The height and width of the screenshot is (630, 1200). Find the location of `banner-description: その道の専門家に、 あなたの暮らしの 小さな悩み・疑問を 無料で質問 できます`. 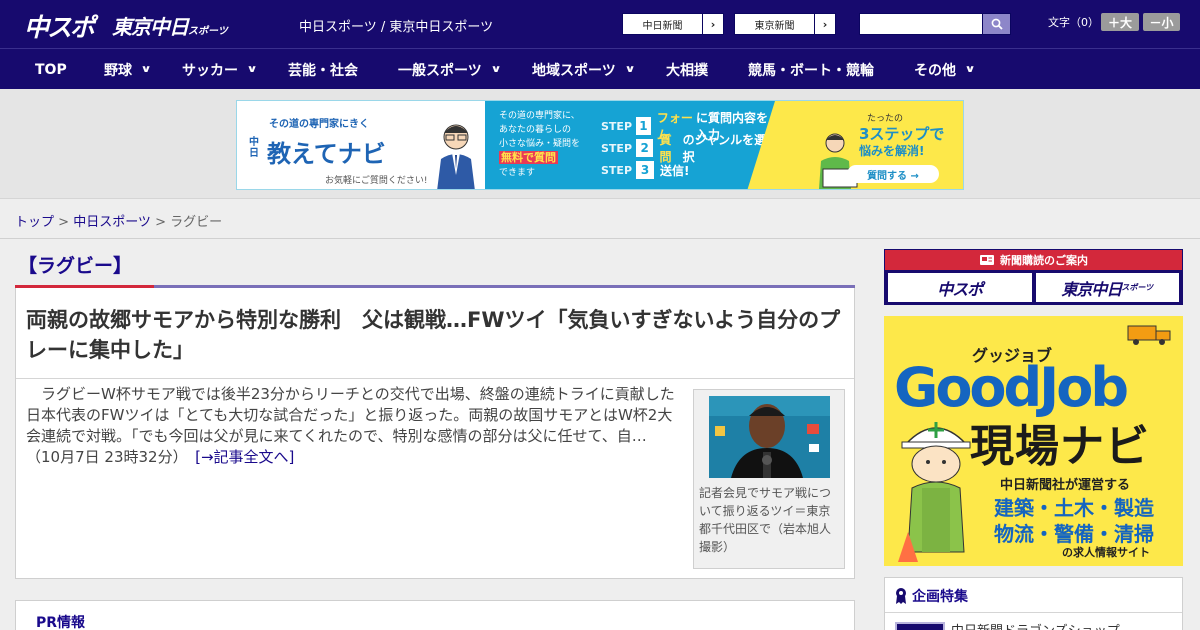

banner-description: その道の専門家に、 あなたの暮らしの 小さな悩み・疑問を 無料で質問 できます is located at coordinates (546, 144).